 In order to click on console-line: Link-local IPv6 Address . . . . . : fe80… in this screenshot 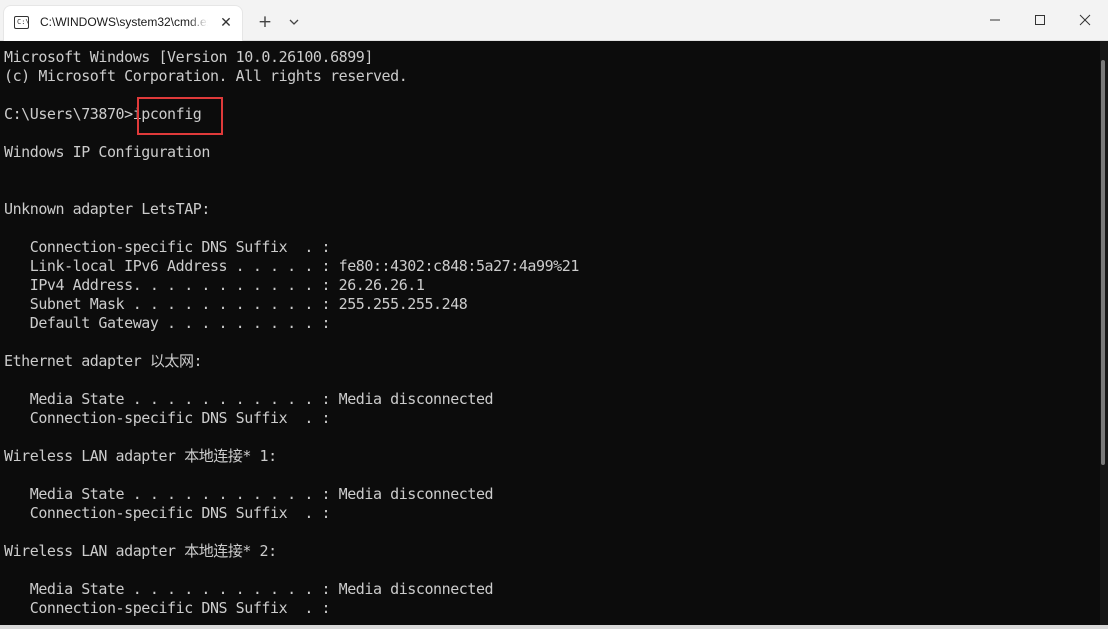, I will do `click(292, 266)`.